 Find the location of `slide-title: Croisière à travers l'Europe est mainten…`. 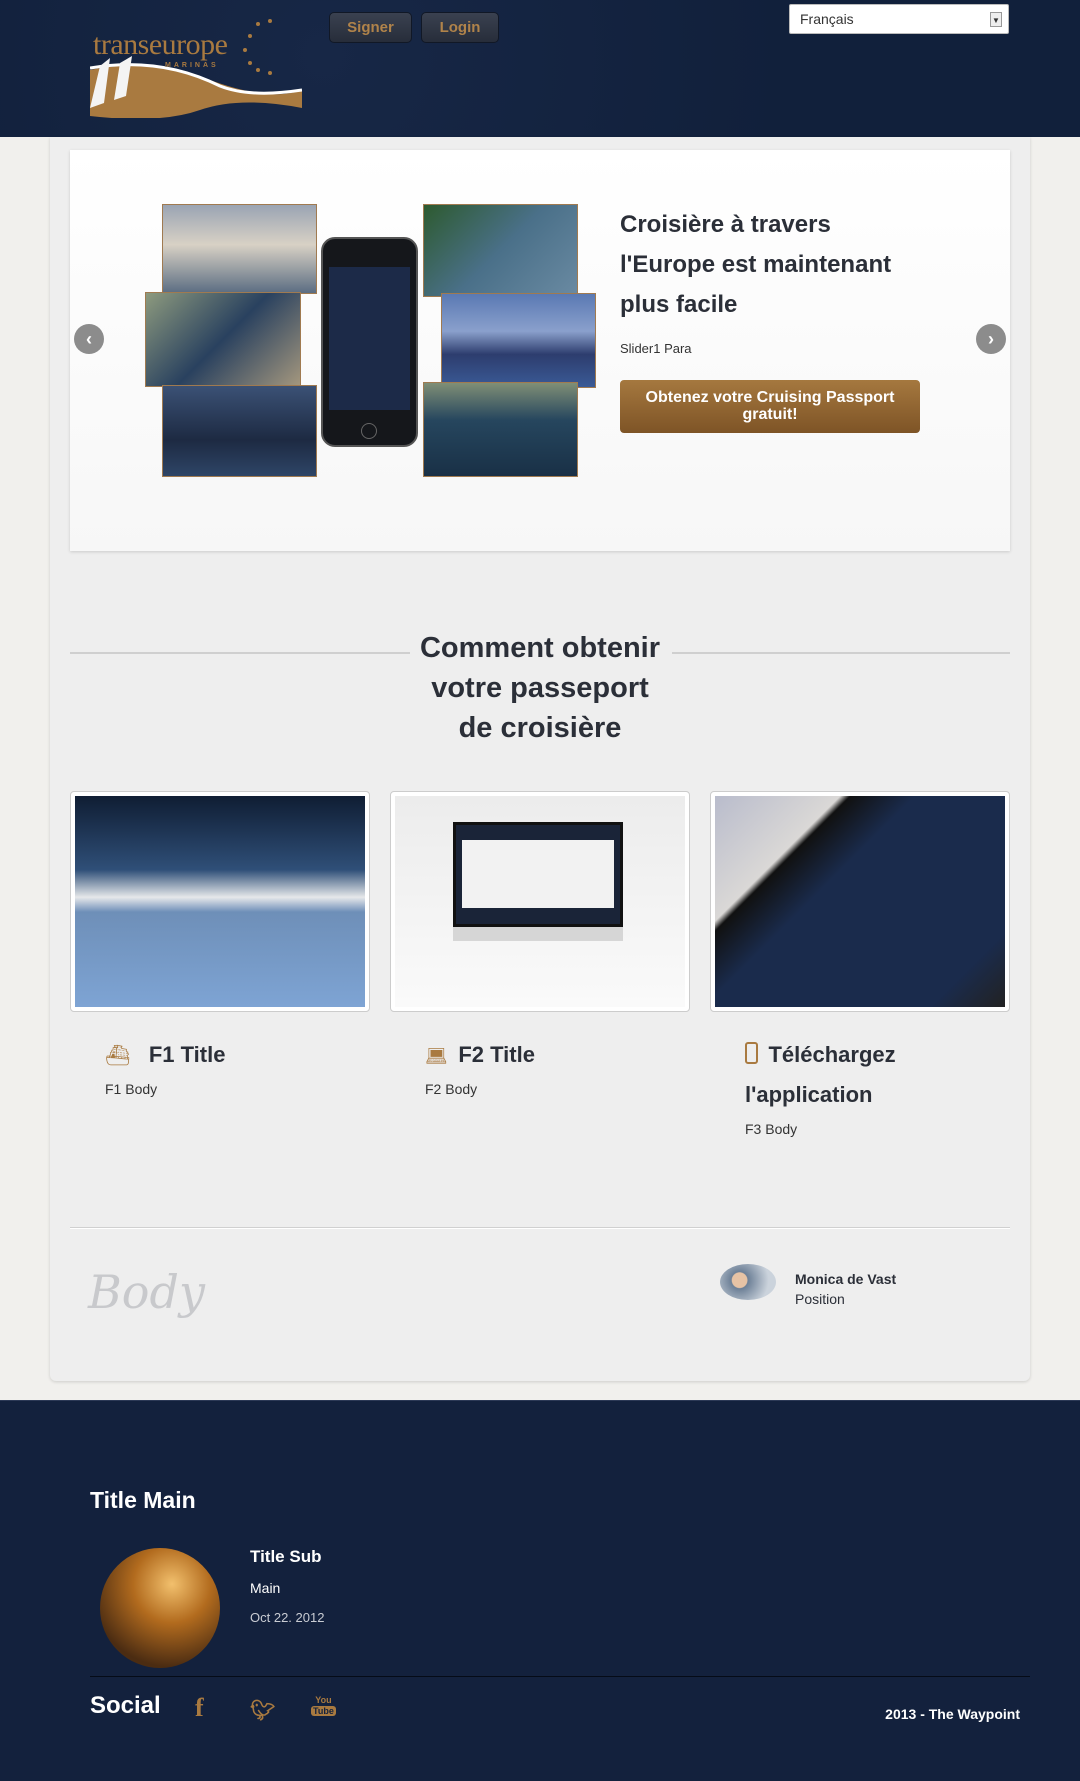

slide-title: Croisière à travers l'Europe est mainten… is located at coordinates (756, 264).